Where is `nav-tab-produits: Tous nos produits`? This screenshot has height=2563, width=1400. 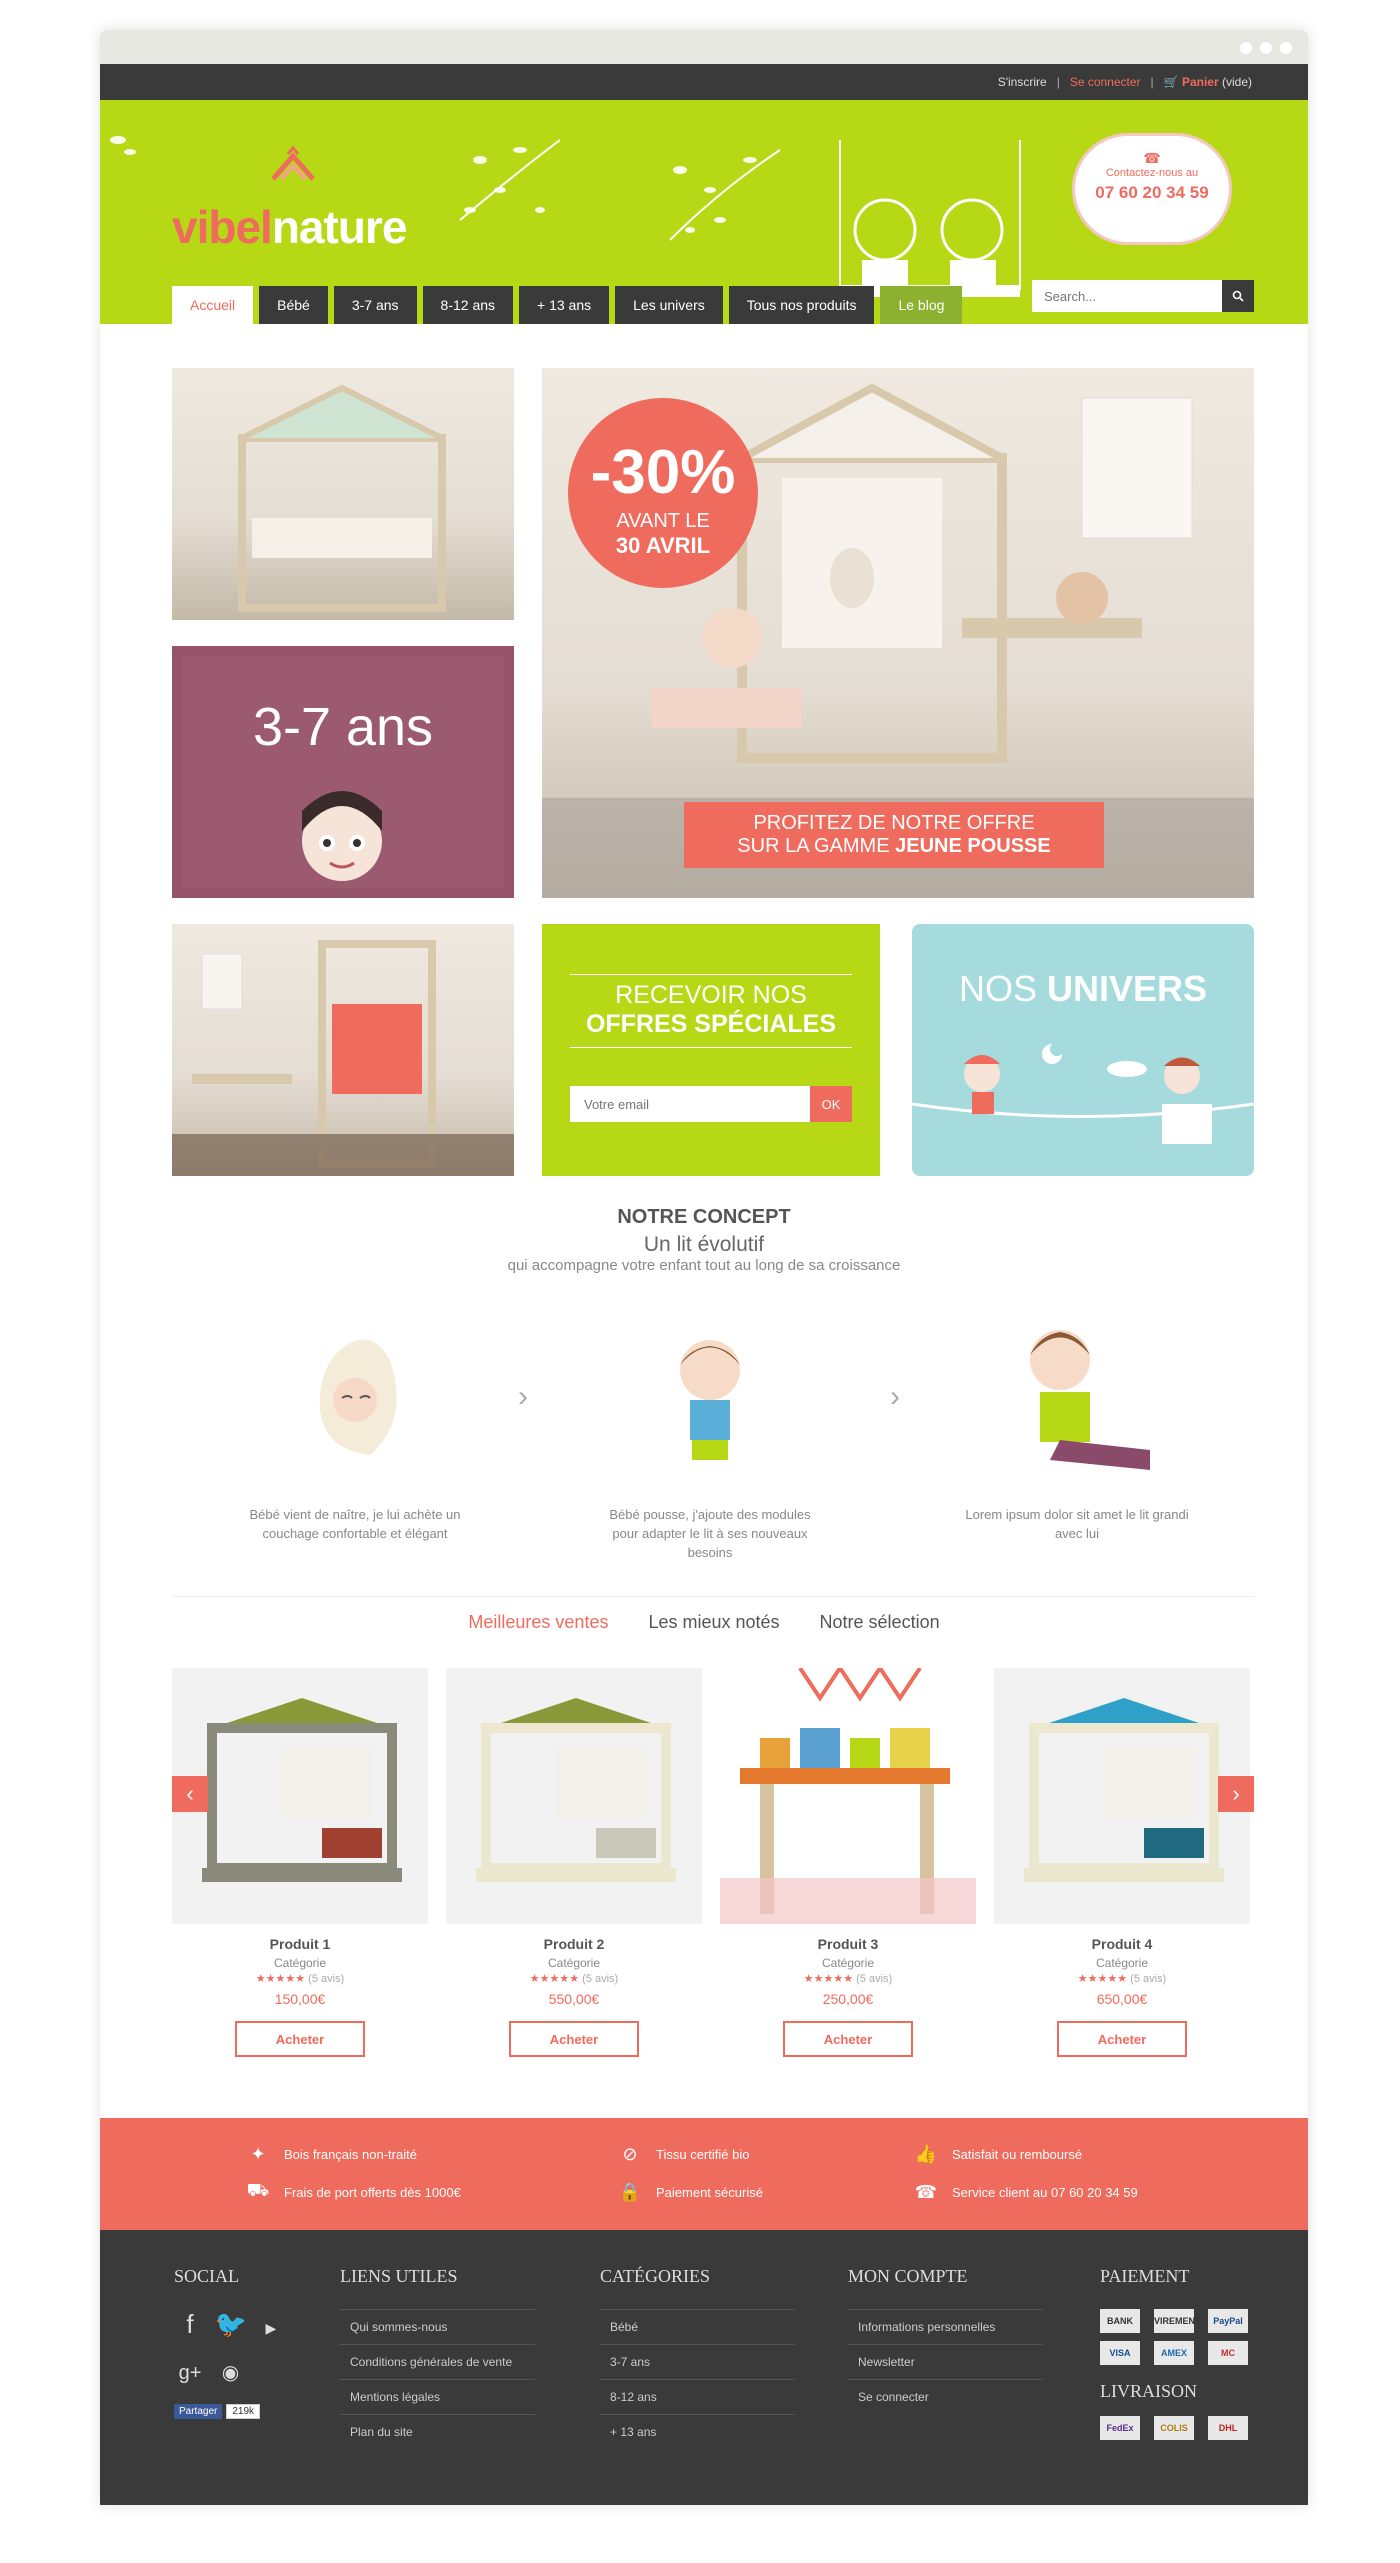 nav-tab-produits: Tous nos produits is located at coordinates (801, 305).